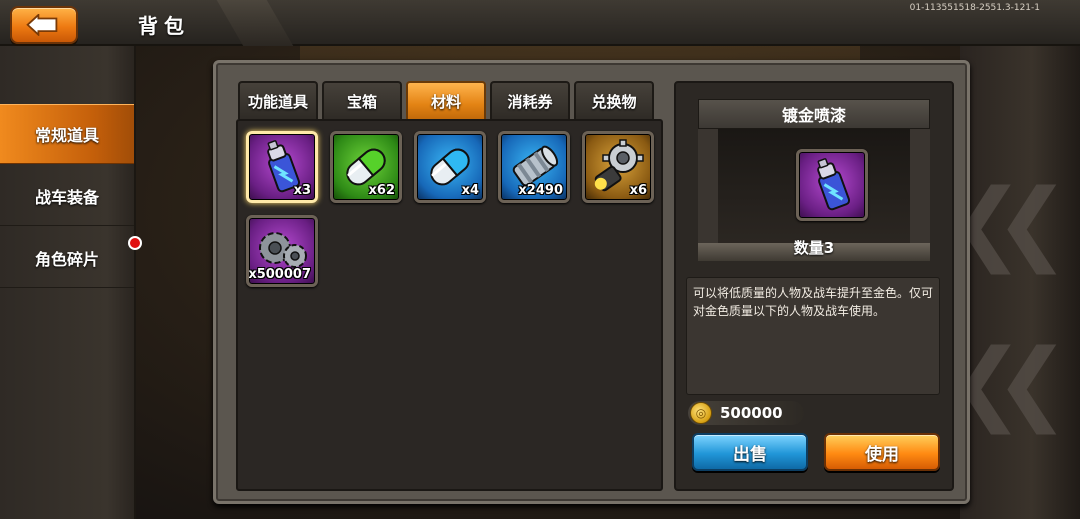  Describe the element at coordinates (279, 274) in the screenshot. I see `item-quantity: x500007` at that location.